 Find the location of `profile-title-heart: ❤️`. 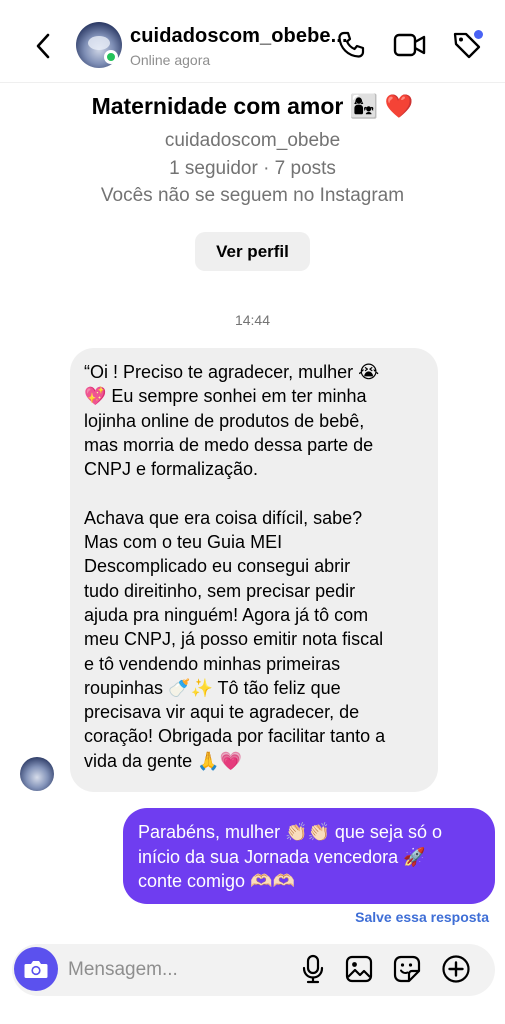

profile-title-heart: ❤️ is located at coordinates (399, 106).